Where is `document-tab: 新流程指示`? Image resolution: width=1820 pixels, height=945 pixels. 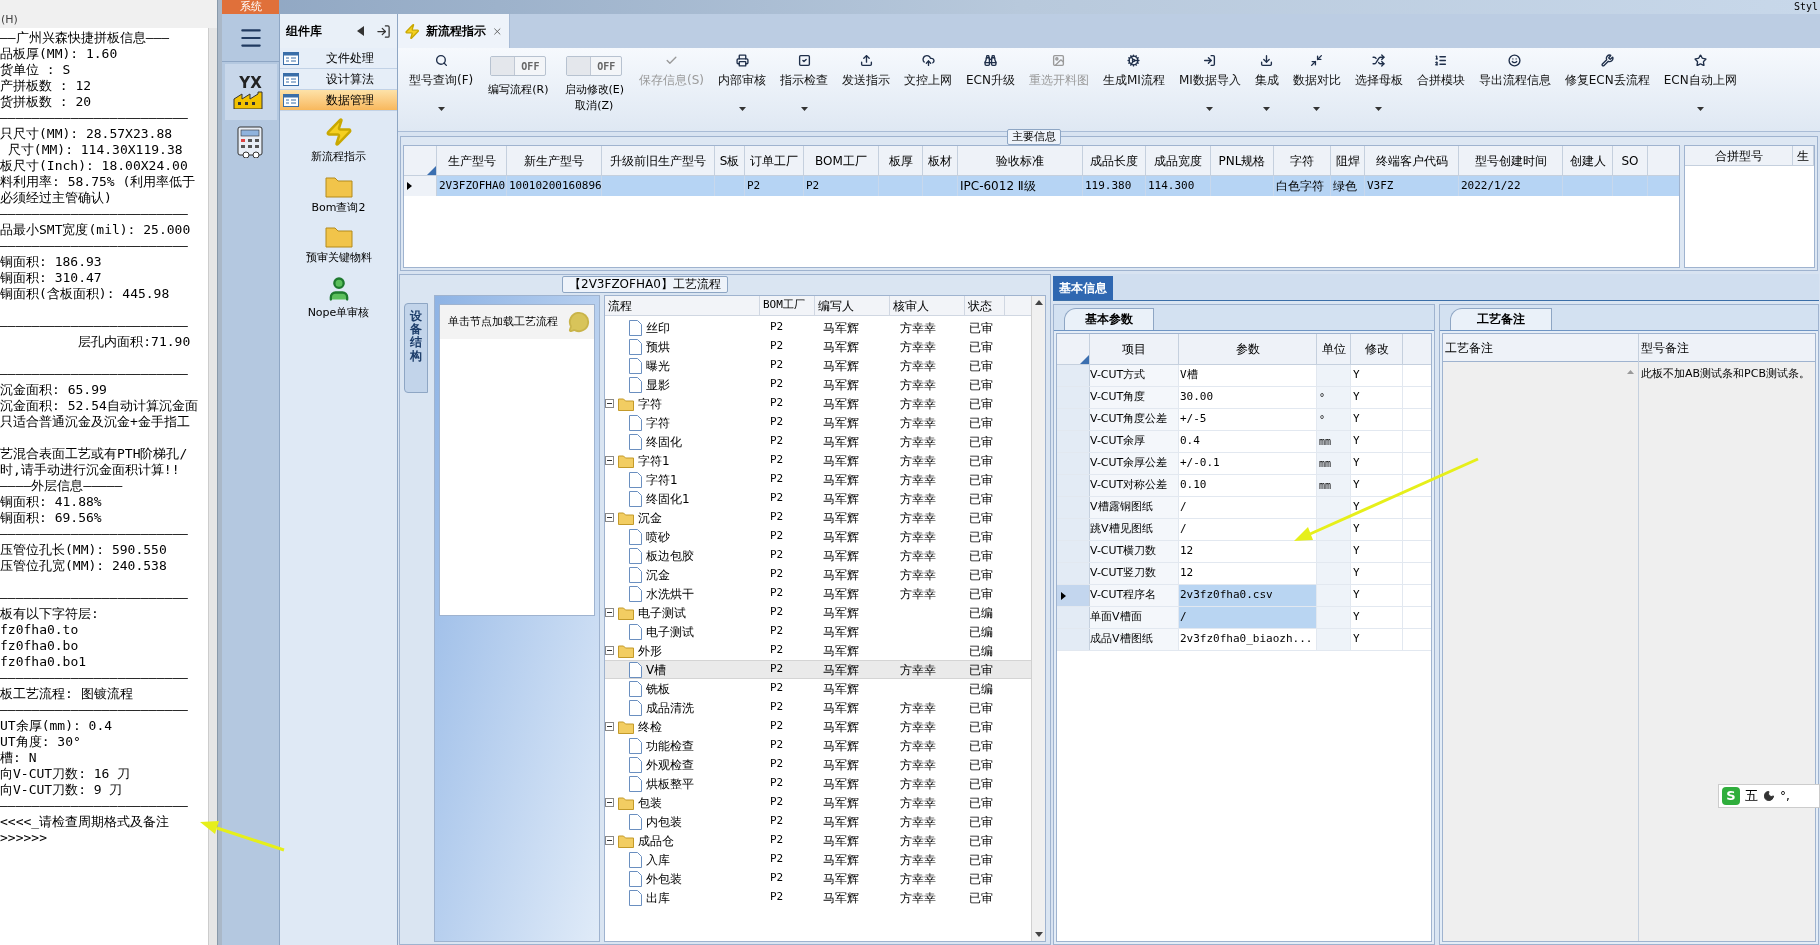
document-tab: 新流程指示 is located at coordinates (454, 31).